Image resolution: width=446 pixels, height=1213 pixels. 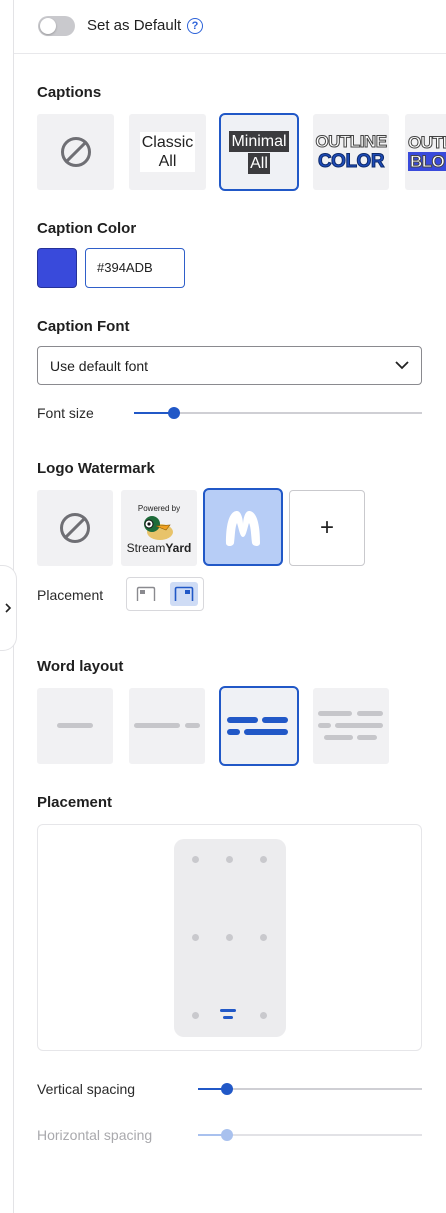 I want to click on streamyard-wordmark: StreamYard, so click(x=159, y=547).